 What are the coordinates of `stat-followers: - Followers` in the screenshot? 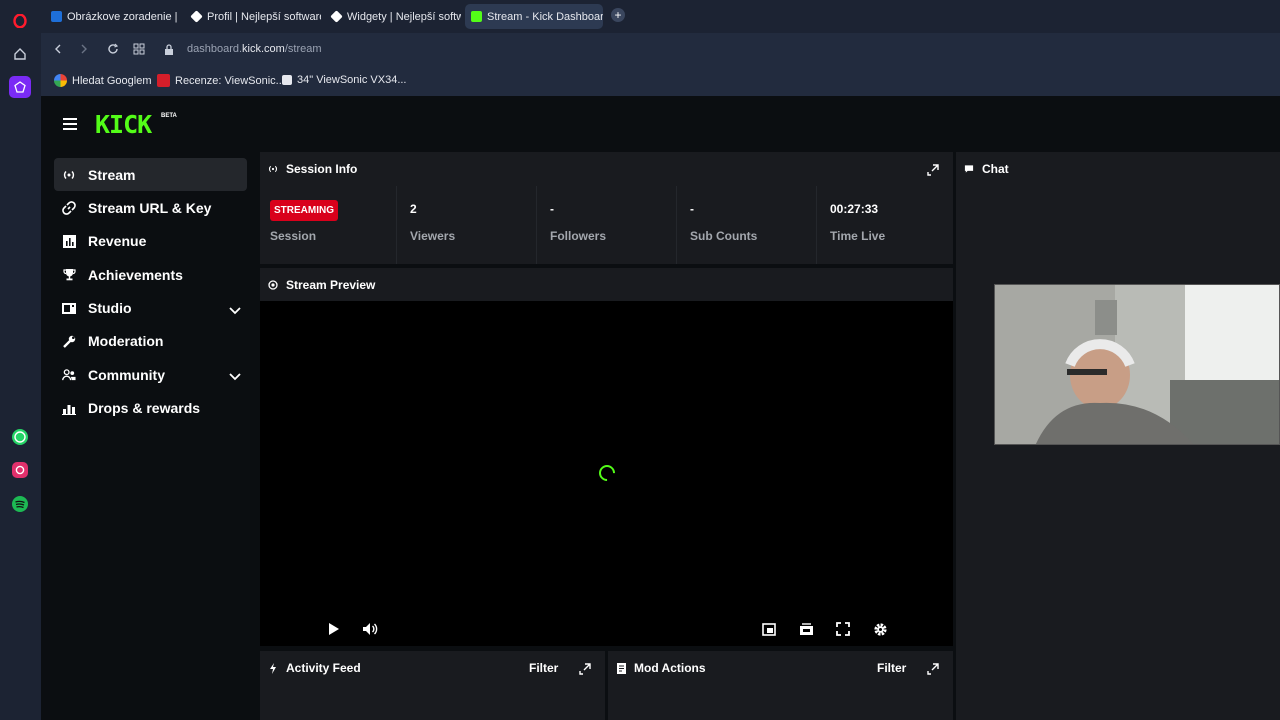 It's located at (607, 225).